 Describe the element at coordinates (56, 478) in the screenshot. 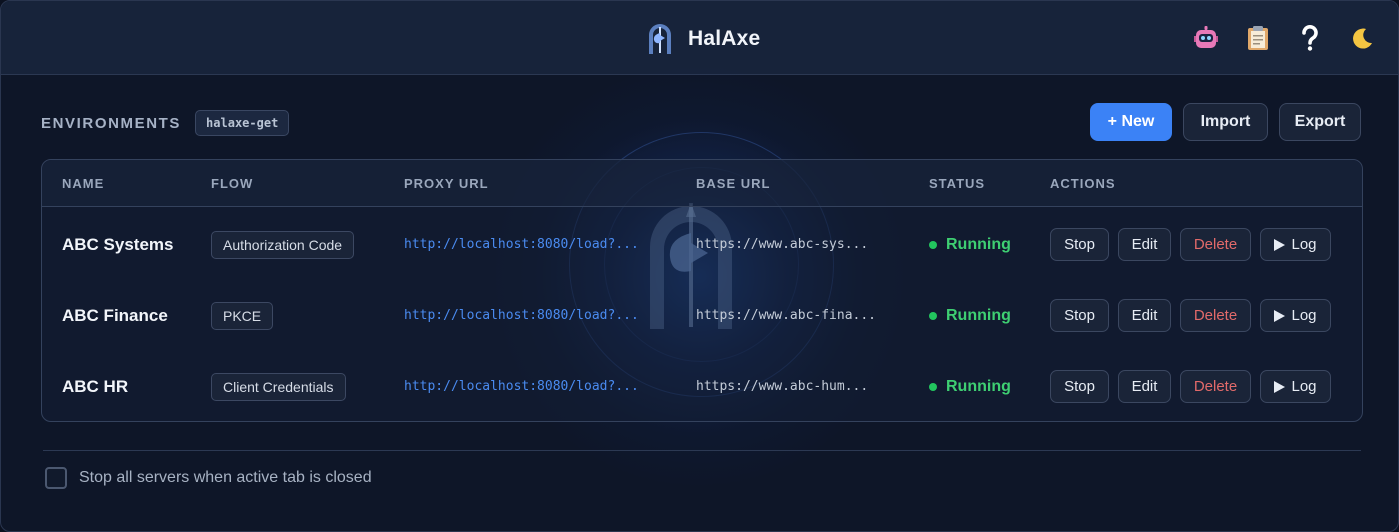

I see `stop-all-servers-checkbox` at that location.